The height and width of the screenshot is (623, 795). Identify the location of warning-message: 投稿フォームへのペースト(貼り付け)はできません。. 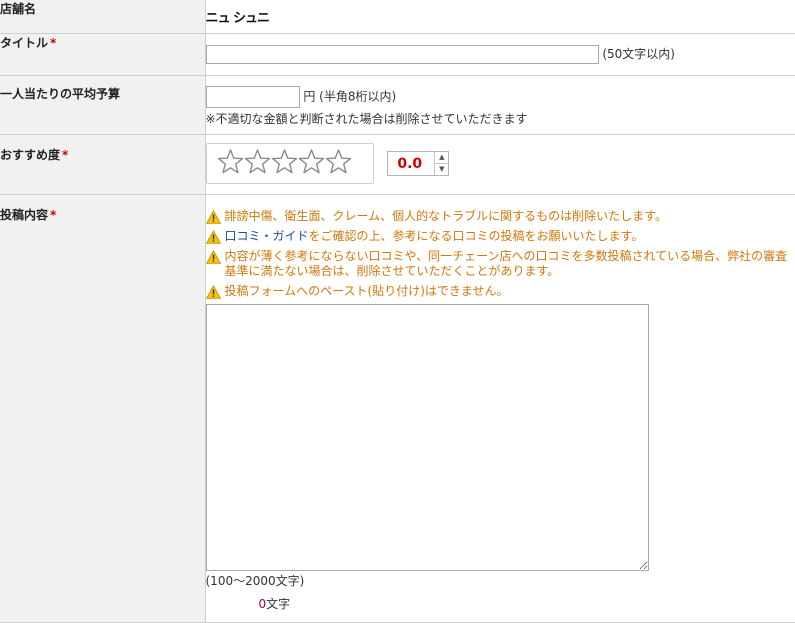
(366, 290).